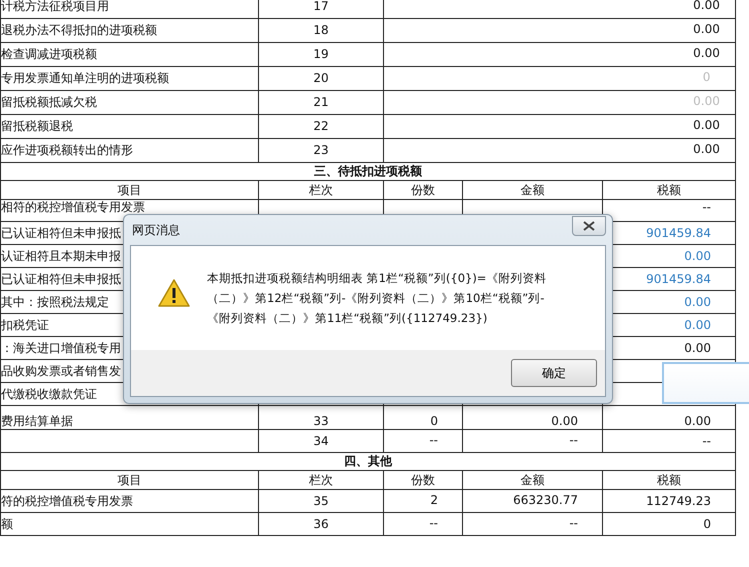 The height and width of the screenshot is (567, 749). I want to click on line-number: 36, so click(321, 523).